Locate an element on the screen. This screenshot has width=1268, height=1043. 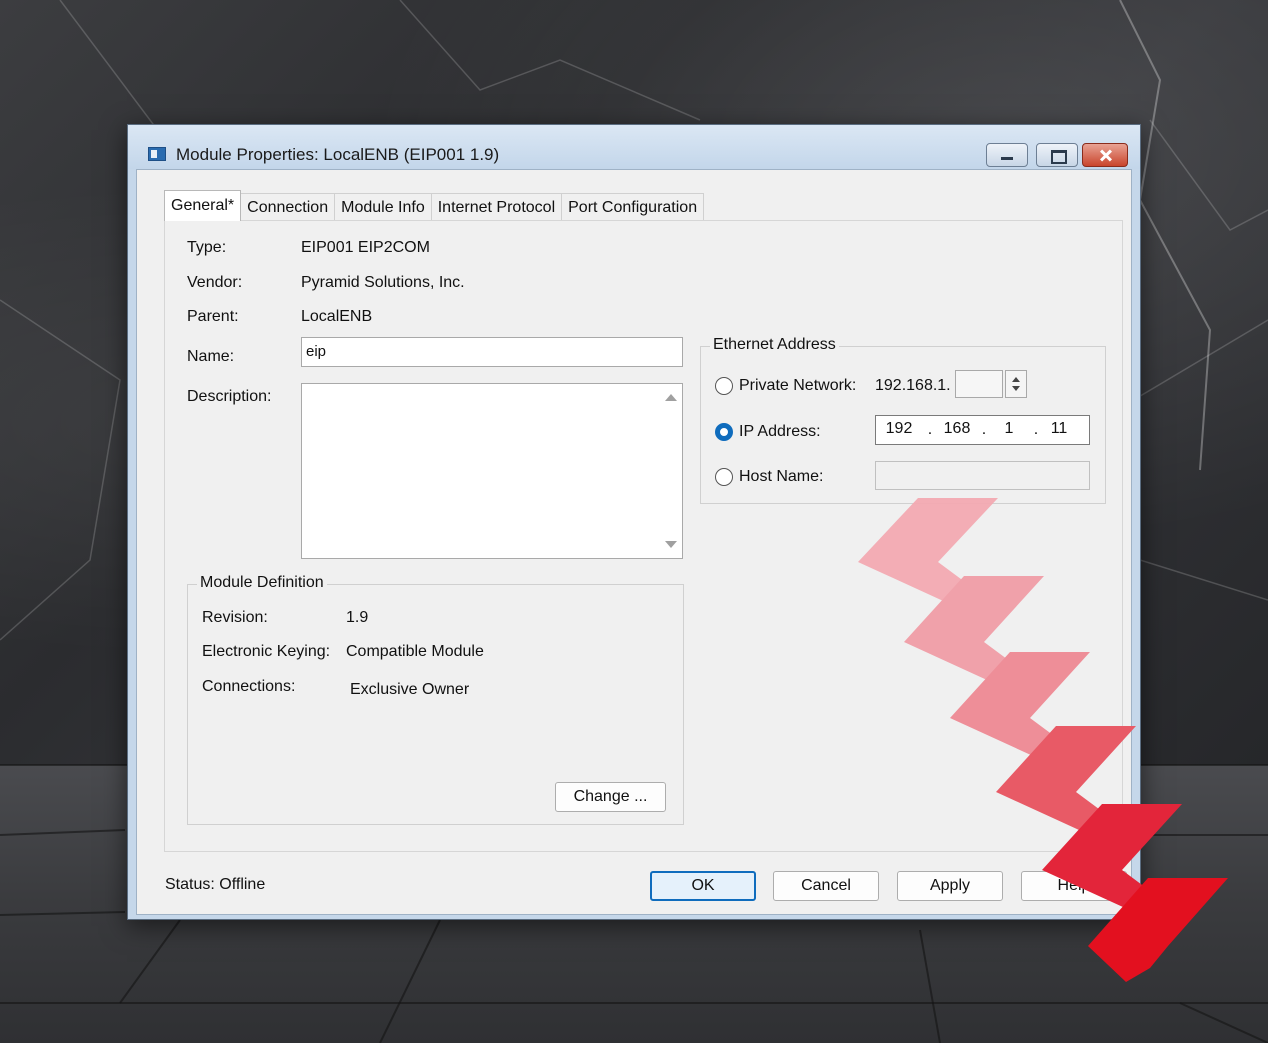
status-value: Offline is located at coordinates (242, 884).